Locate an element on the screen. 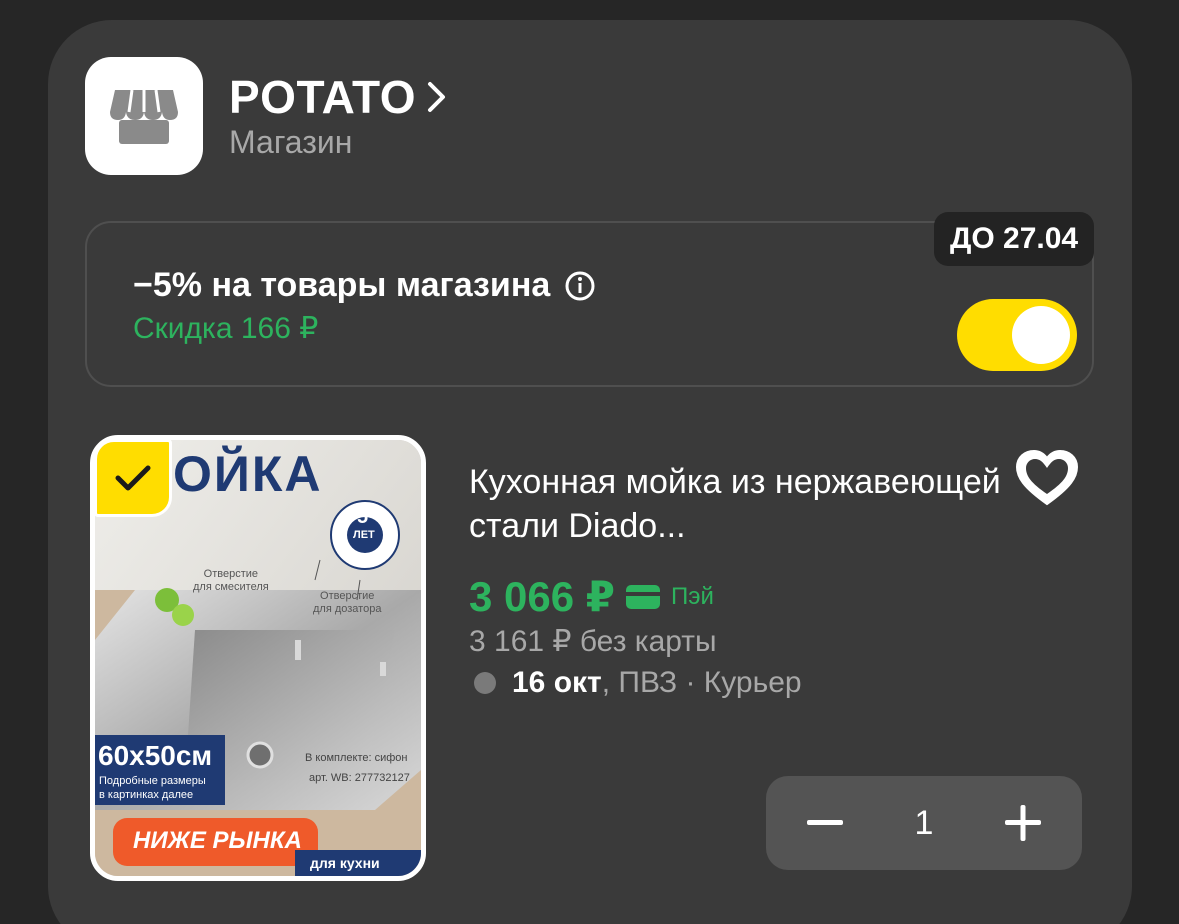  quantity-stepper: 1 is located at coordinates (924, 823).